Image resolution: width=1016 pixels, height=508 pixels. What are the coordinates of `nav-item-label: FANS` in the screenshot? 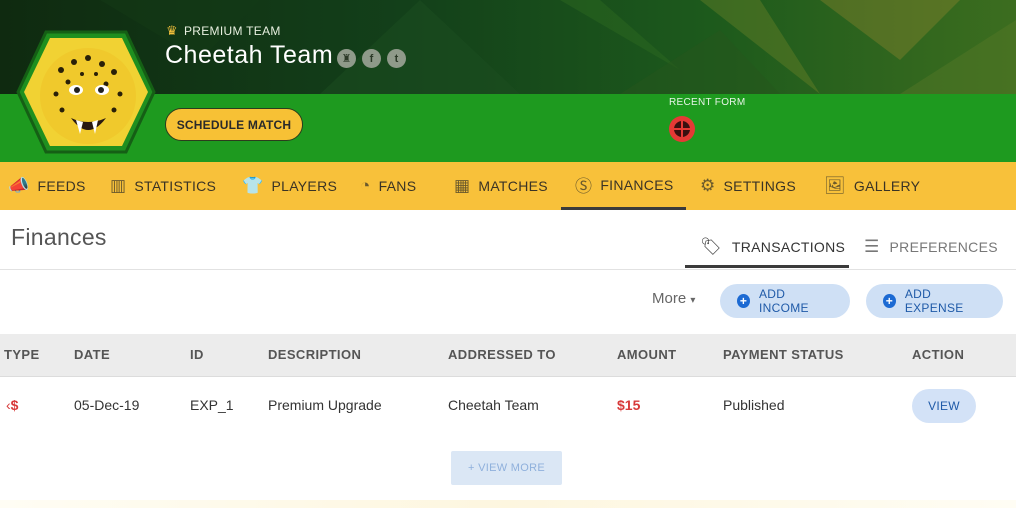 It's located at (397, 186).